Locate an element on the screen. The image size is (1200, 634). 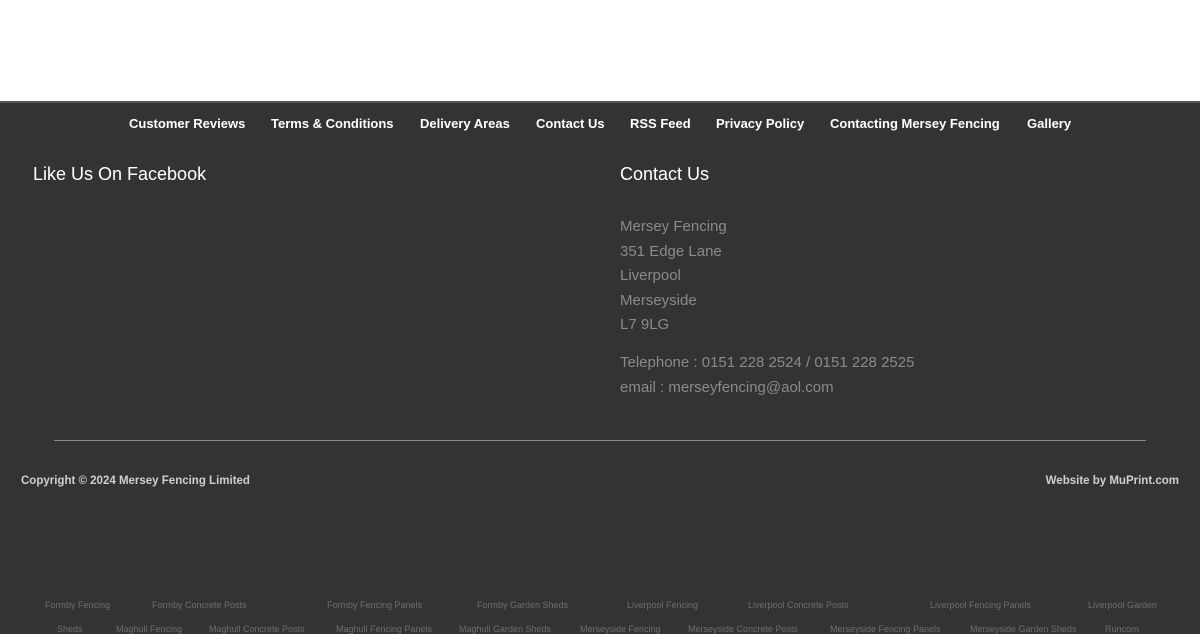
seo-link: Formby Garden Sheds is located at coordinates (522, 605).